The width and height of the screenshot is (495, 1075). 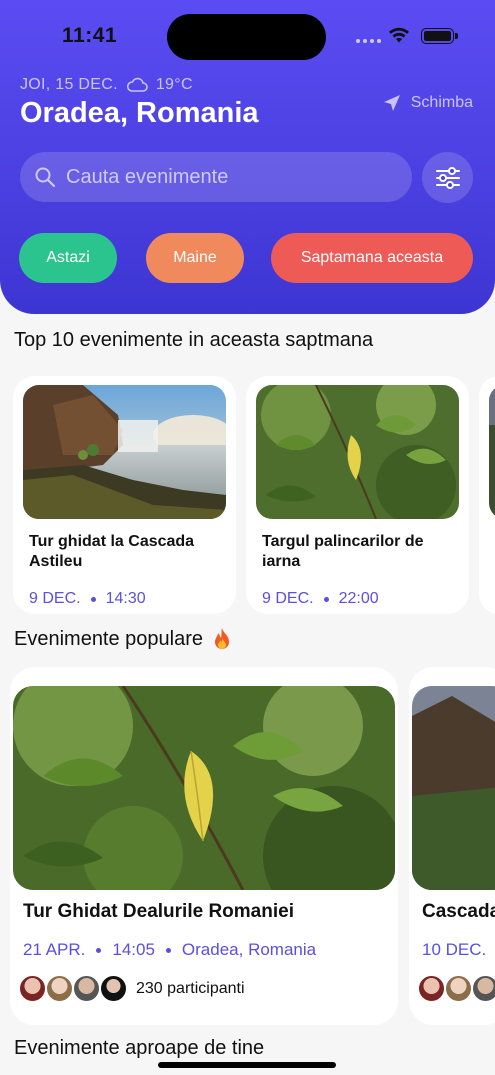 I want to click on event-card-partial, so click(x=487, y=495).